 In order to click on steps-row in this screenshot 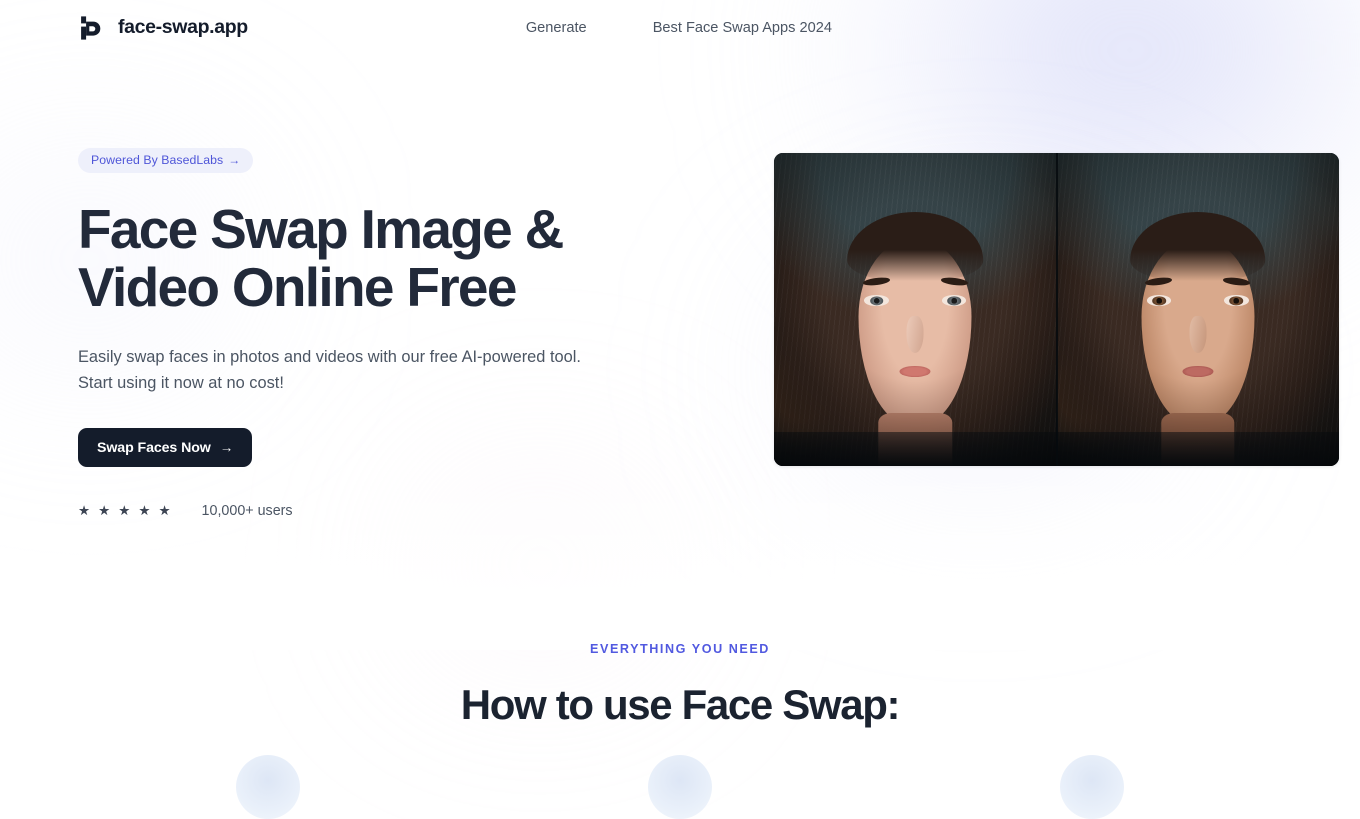, I will do `click(680, 787)`.